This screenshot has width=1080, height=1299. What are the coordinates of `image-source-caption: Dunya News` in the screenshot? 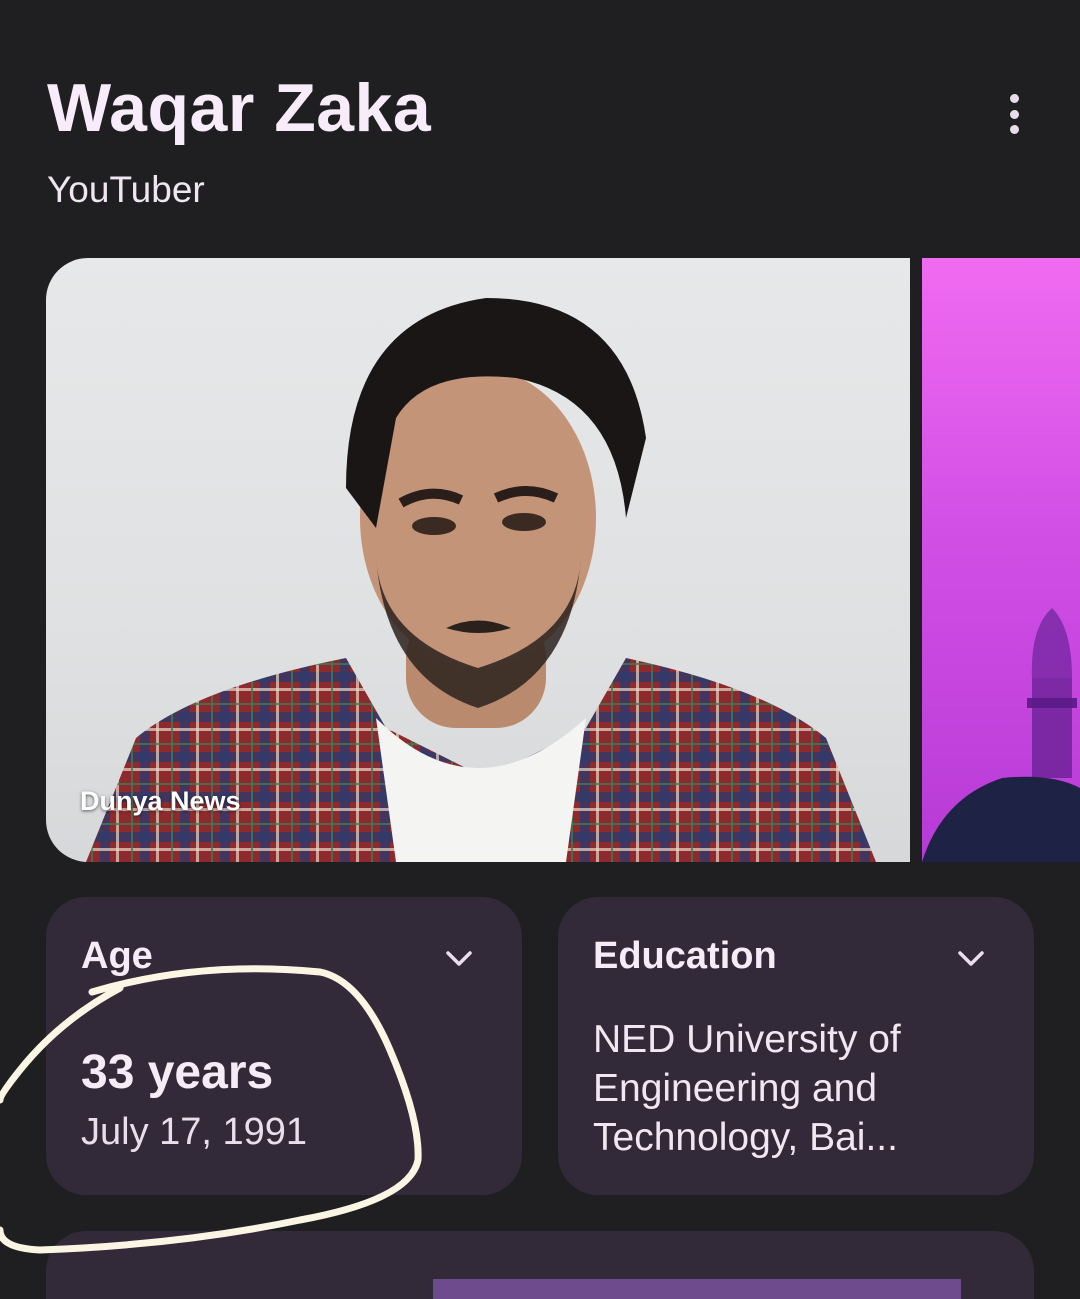 It's located at (160, 801).